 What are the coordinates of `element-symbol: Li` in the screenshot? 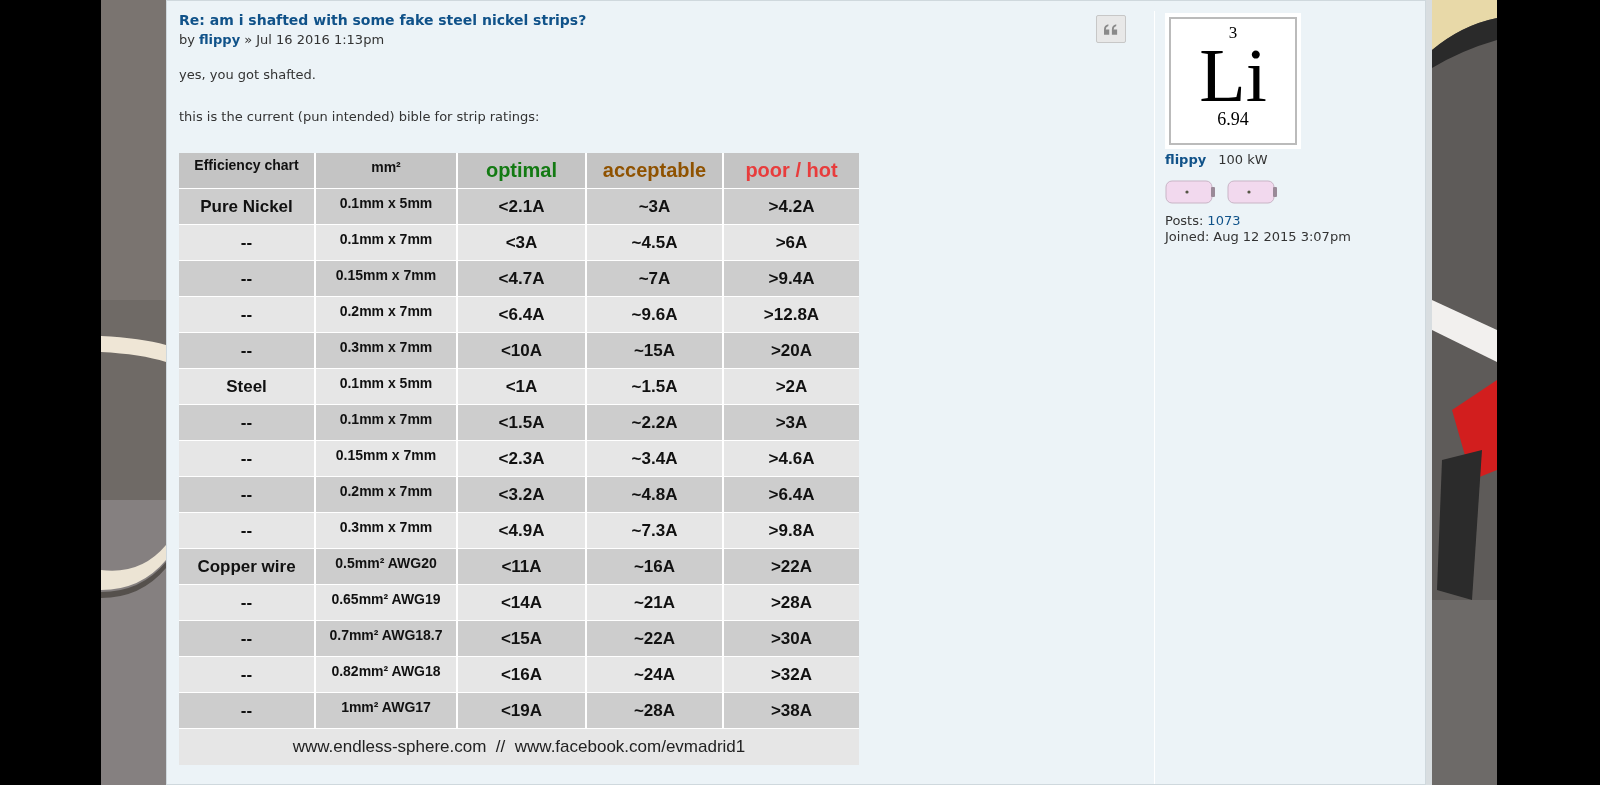 It's located at (1233, 75).